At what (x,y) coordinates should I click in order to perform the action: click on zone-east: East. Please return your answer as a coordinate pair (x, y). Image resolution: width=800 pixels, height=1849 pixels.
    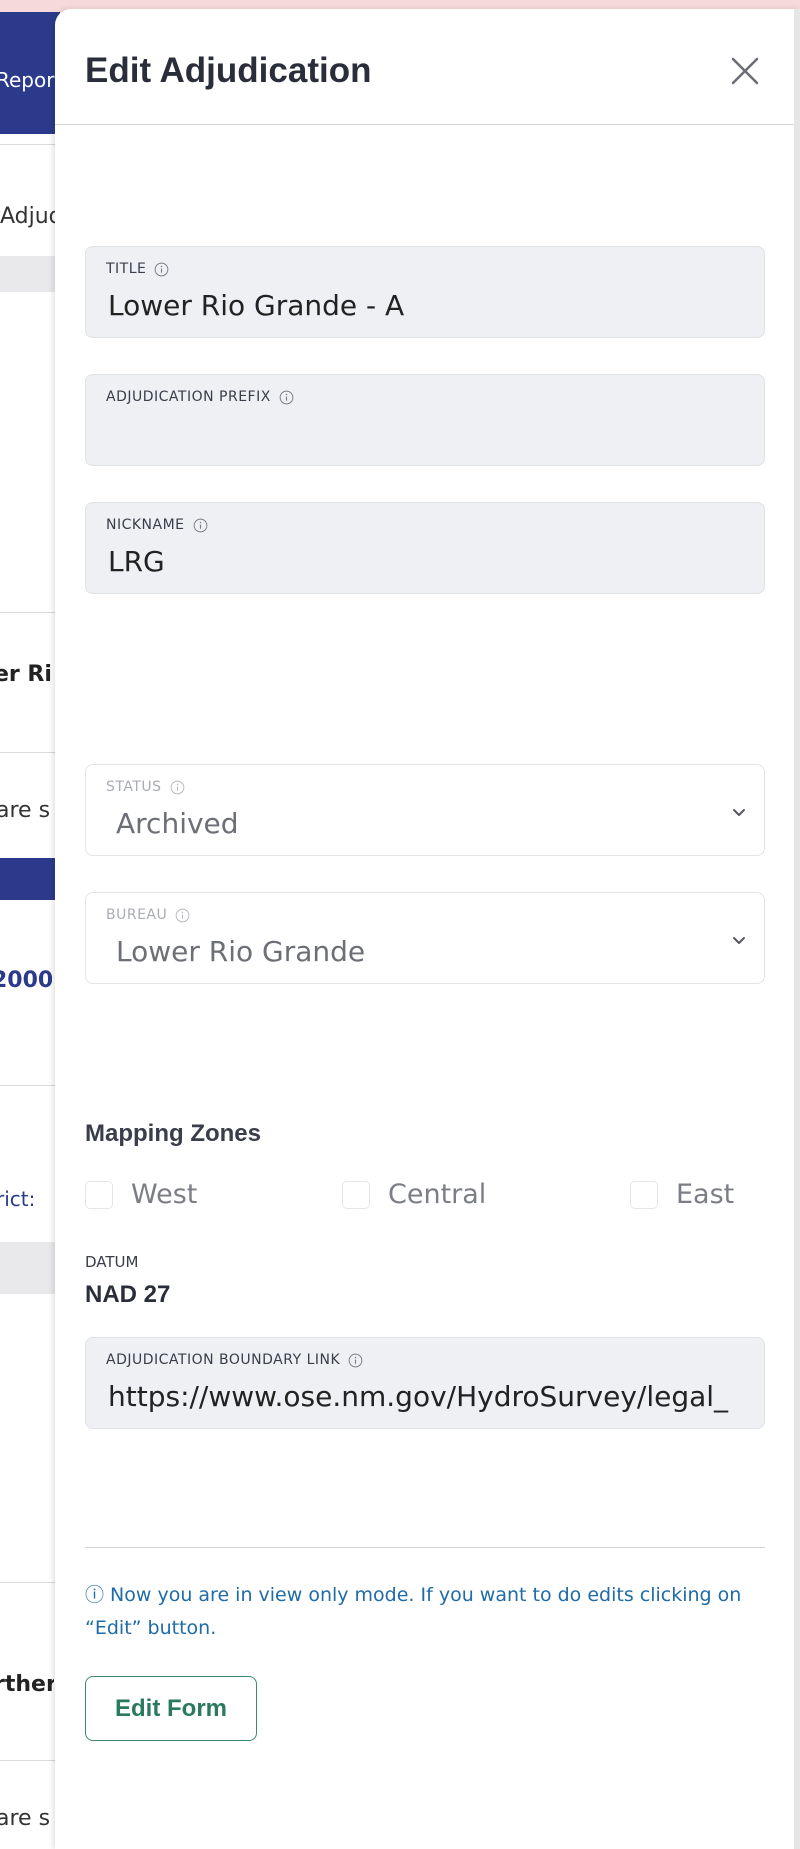
    Looking at the image, I should click on (682, 1194).